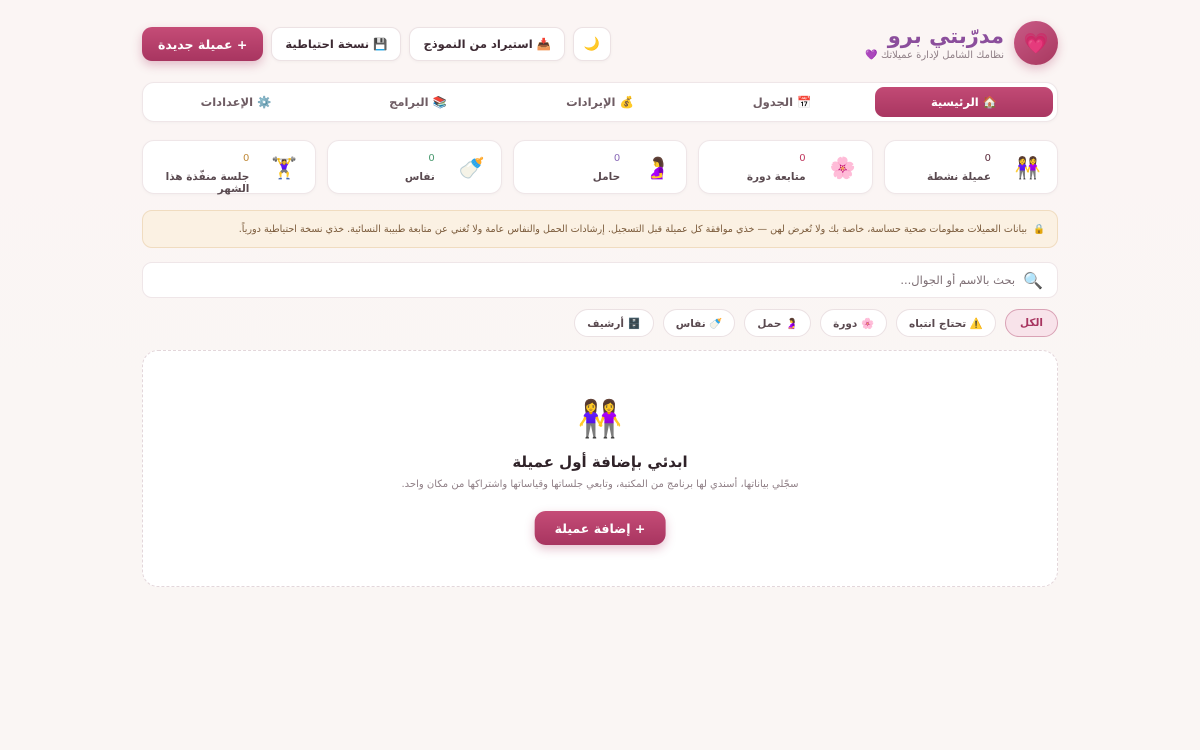 This screenshot has width=1200, height=750. Describe the element at coordinates (203, 44) in the screenshot. I see `new-client-button: + عميلة جديدة` at that location.